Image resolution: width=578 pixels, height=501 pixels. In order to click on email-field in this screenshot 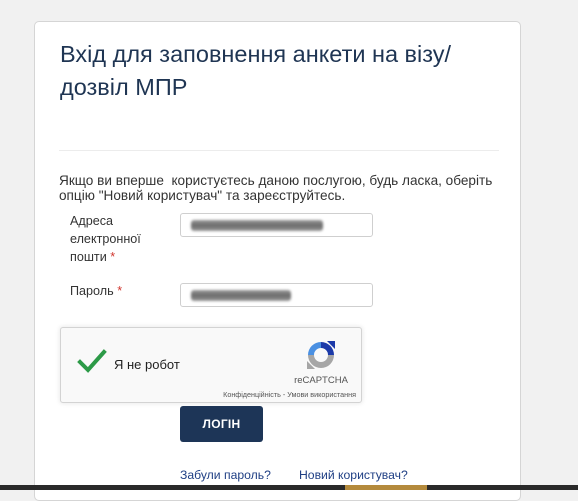, I will do `click(276, 225)`.